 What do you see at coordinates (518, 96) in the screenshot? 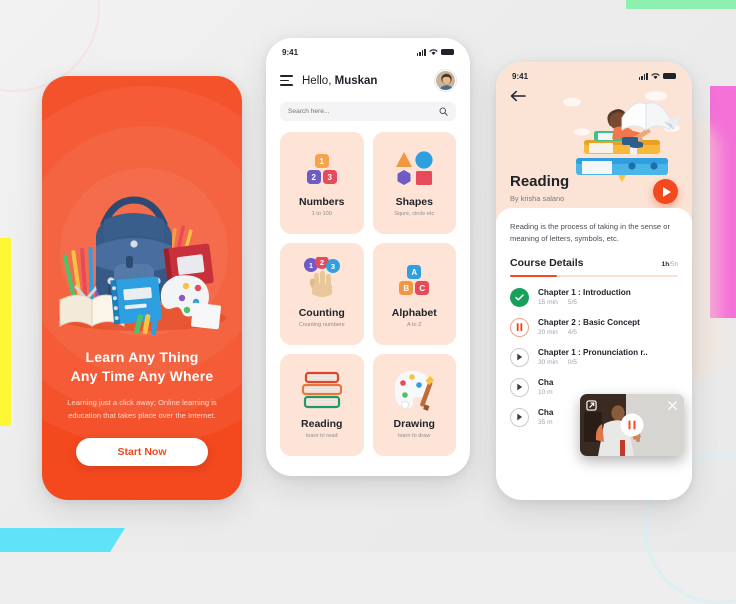
I see `back-arrow-icon` at bounding box center [518, 96].